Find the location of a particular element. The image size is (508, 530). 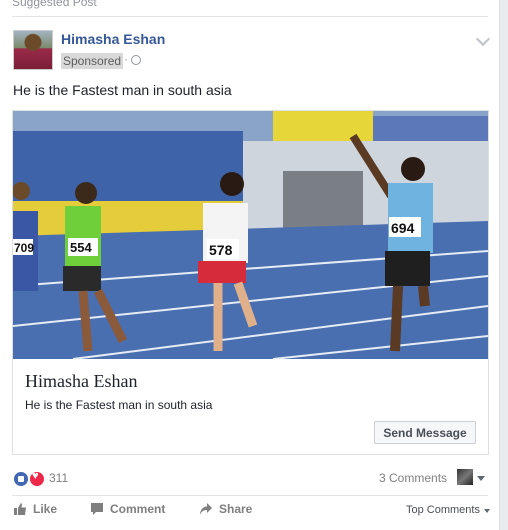

send-message-button: Send Message is located at coordinates (425, 432).